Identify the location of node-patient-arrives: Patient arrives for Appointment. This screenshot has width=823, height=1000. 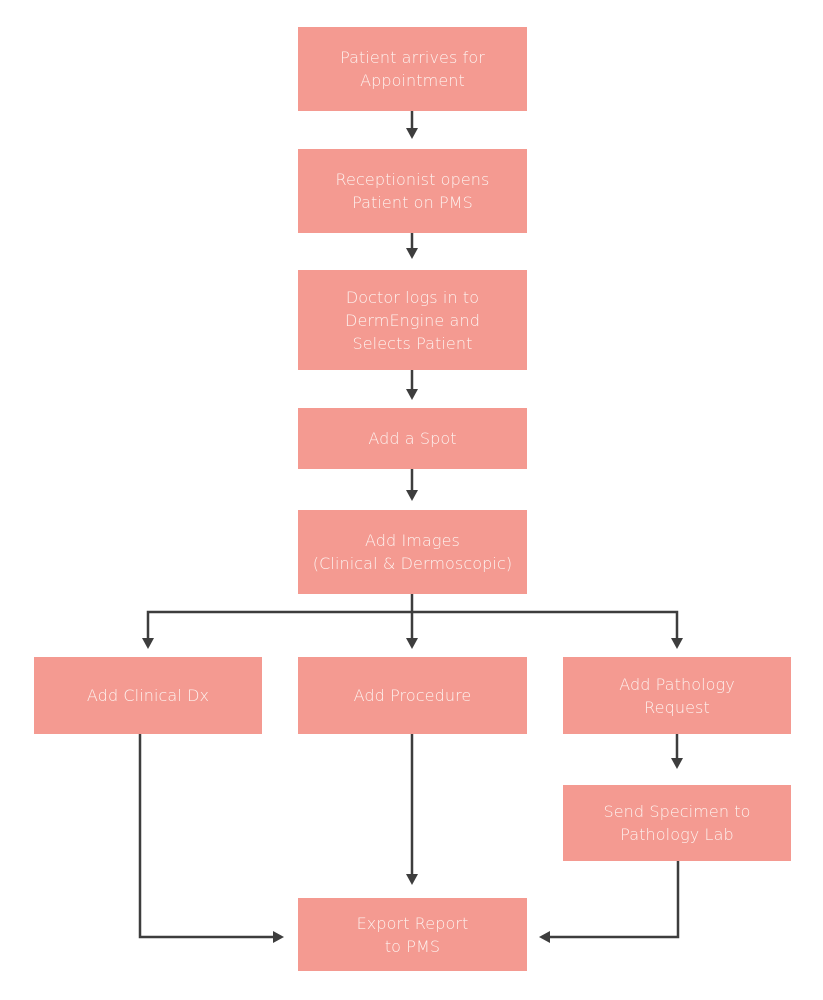
(412, 69).